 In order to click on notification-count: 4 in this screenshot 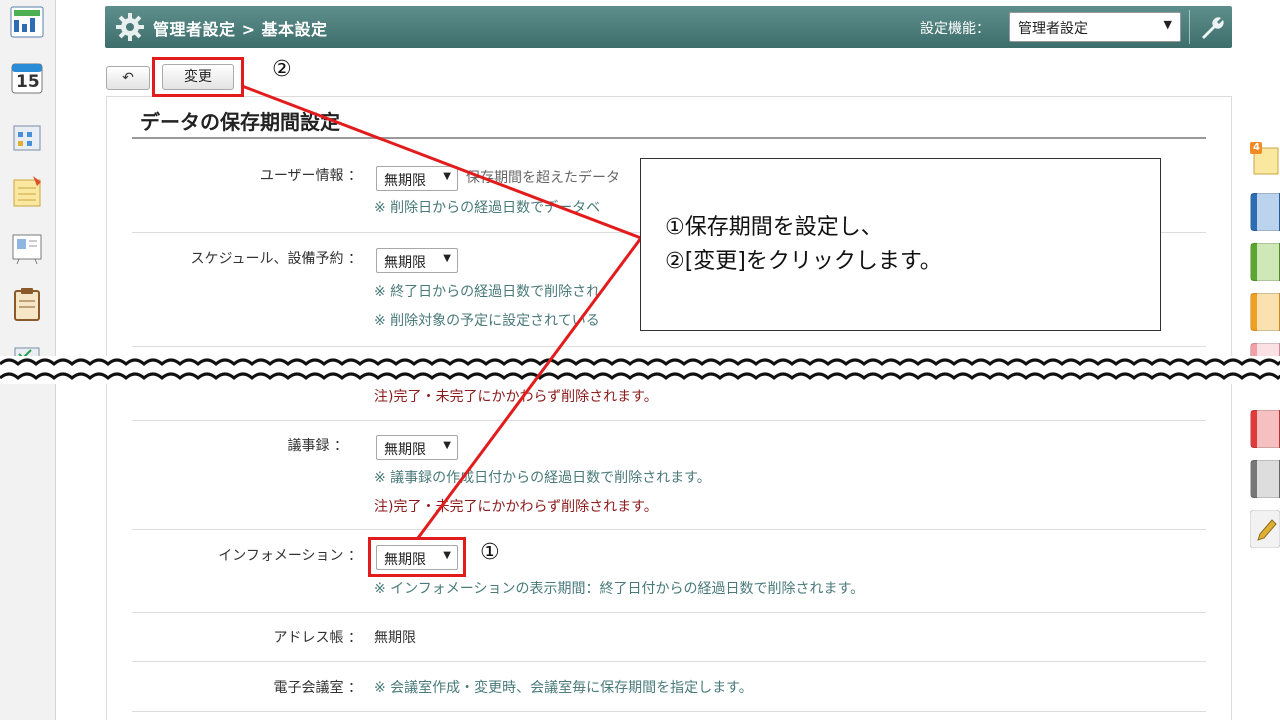, I will do `click(1256, 147)`.